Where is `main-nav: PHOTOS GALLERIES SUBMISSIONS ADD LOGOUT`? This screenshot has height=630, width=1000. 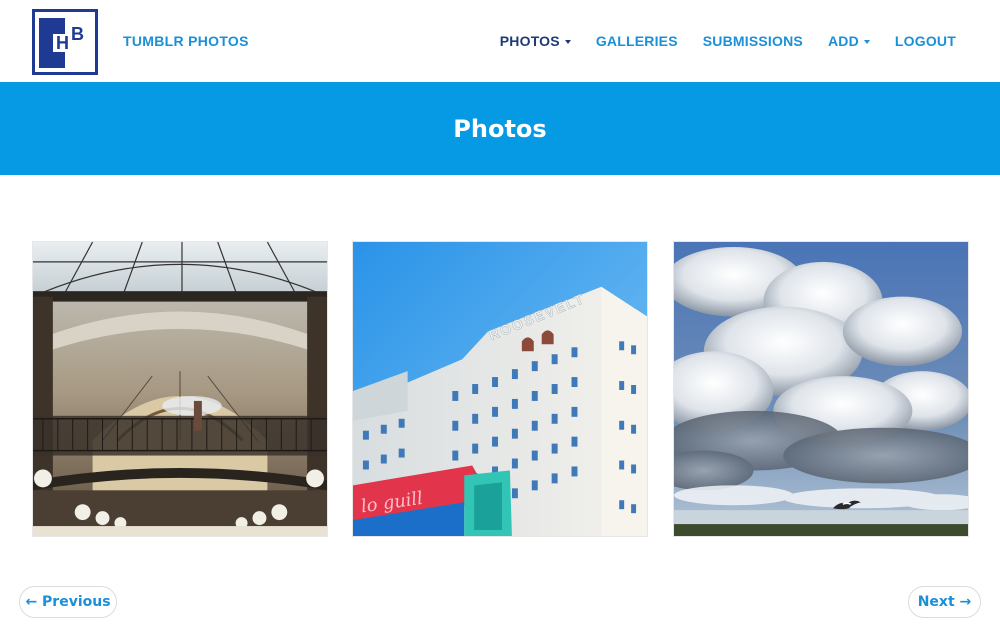
main-nav: PHOTOS GALLERIES SUBMISSIONS ADD LOGOUT is located at coordinates (715, 41).